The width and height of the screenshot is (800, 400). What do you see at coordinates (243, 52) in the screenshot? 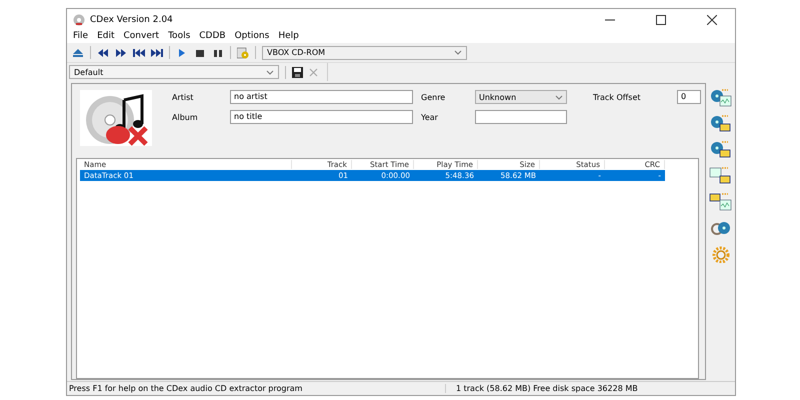
I see `cd-info-icon` at bounding box center [243, 52].